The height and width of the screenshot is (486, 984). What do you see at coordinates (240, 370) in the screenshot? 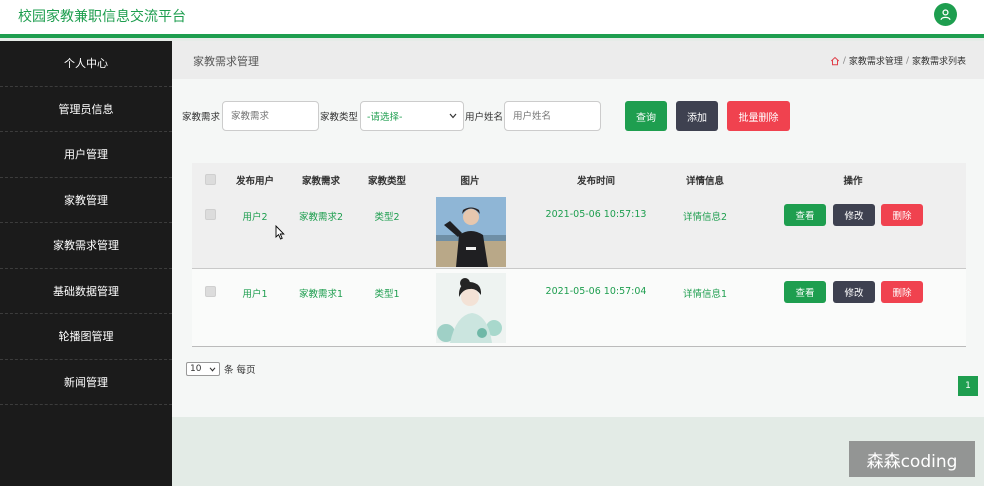
I see `per-page-text: 条 每页` at bounding box center [240, 370].